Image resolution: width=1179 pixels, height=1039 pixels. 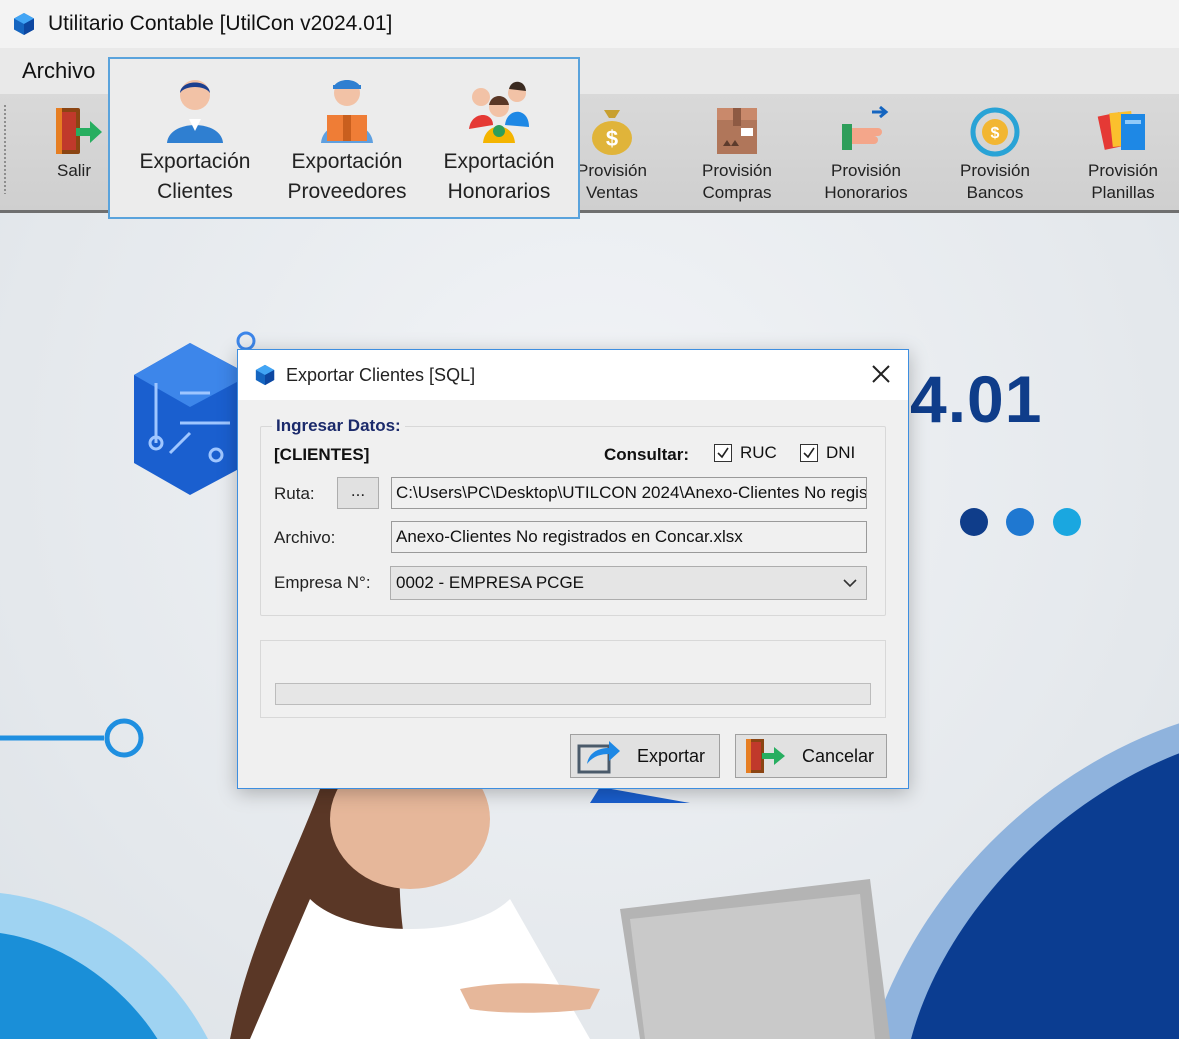 What do you see at coordinates (737, 170) in the screenshot?
I see `provision-compras-line1: Provisión` at bounding box center [737, 170].